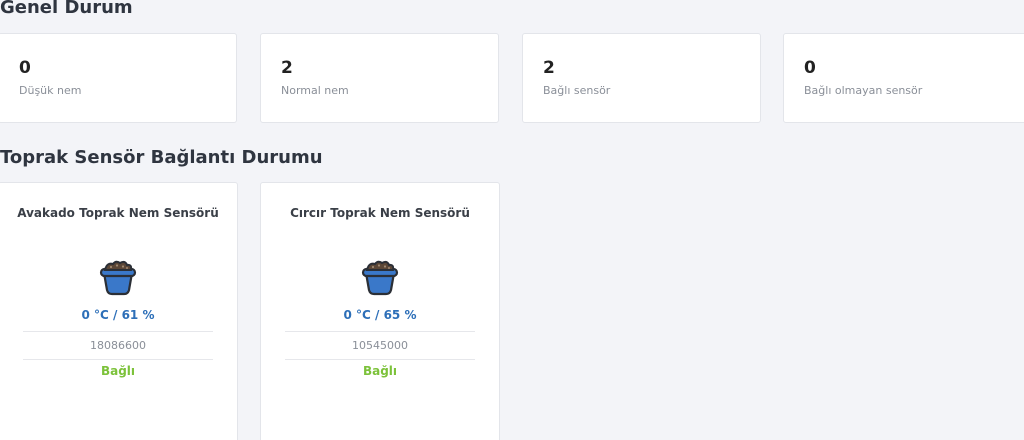  What do you see at coordinates (380, 345) in the screenshot?
I see `sensor-id: 10545000` at bounding box center [380, 345].